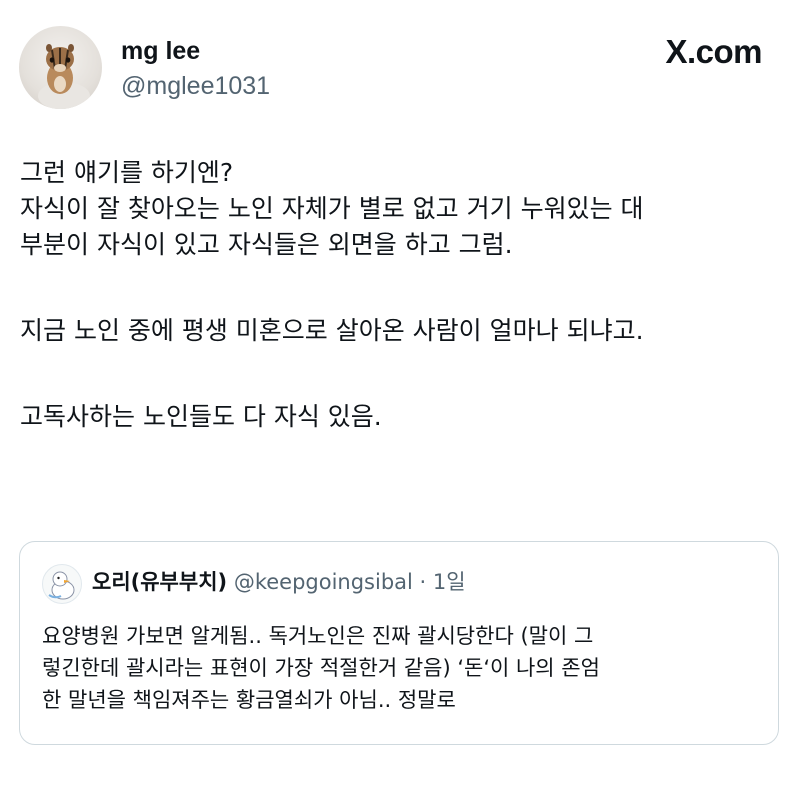  Describe the element at coordinates (713, 51) in the screenshot. I see `x-brand-logo: X.com` at that location.